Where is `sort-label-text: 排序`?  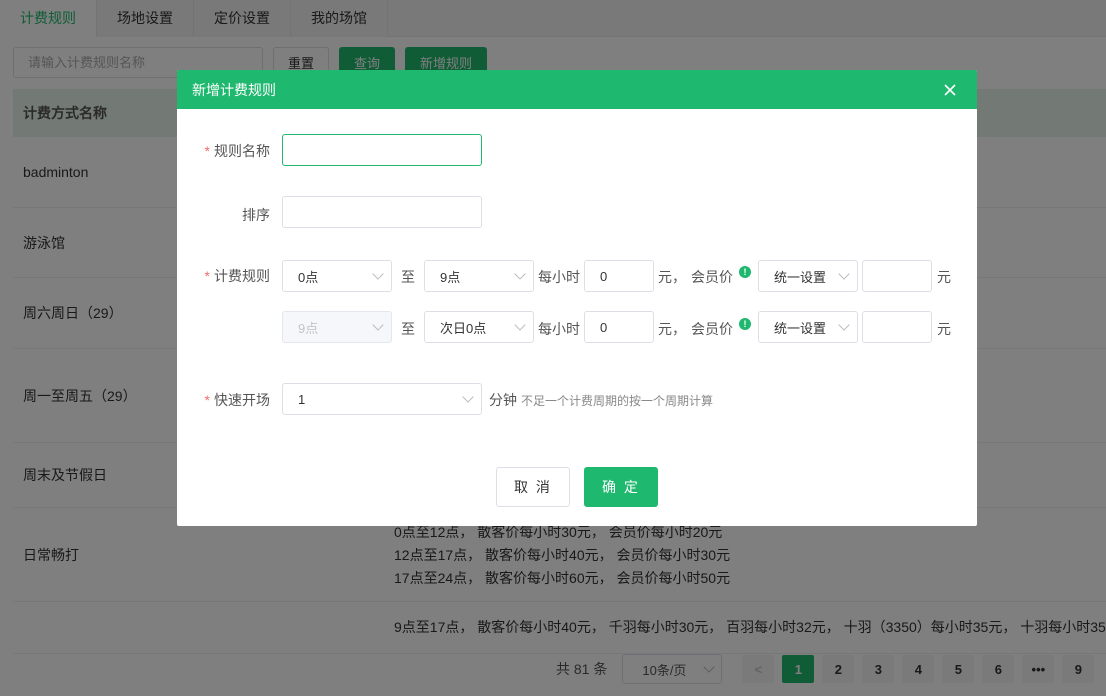 sort-label-text: 排序 is located at coordinates (256, 215).